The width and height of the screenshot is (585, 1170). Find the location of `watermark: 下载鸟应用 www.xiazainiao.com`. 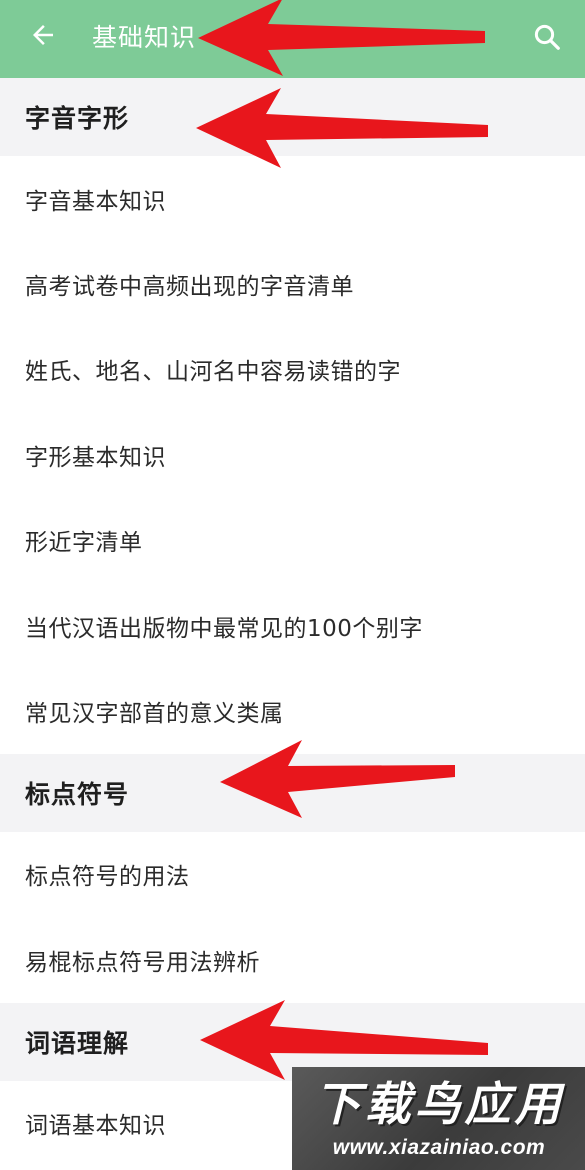

watermark: 下载鸟应用 www.xiazainiao.com is located at coordinates (438, 1118).